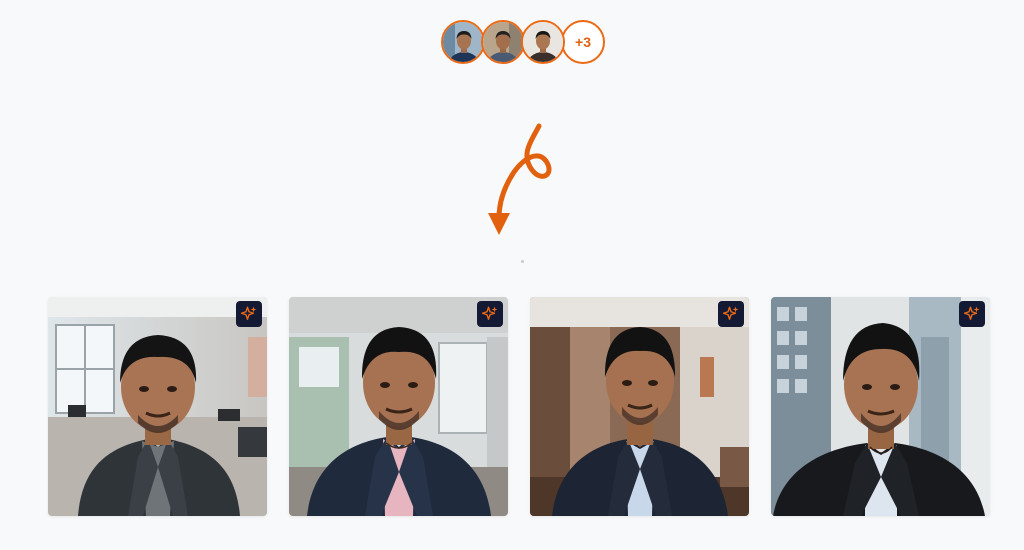 The image size is (1024, 550). I want to click on more-photos-count: +3, so click(583, 42).